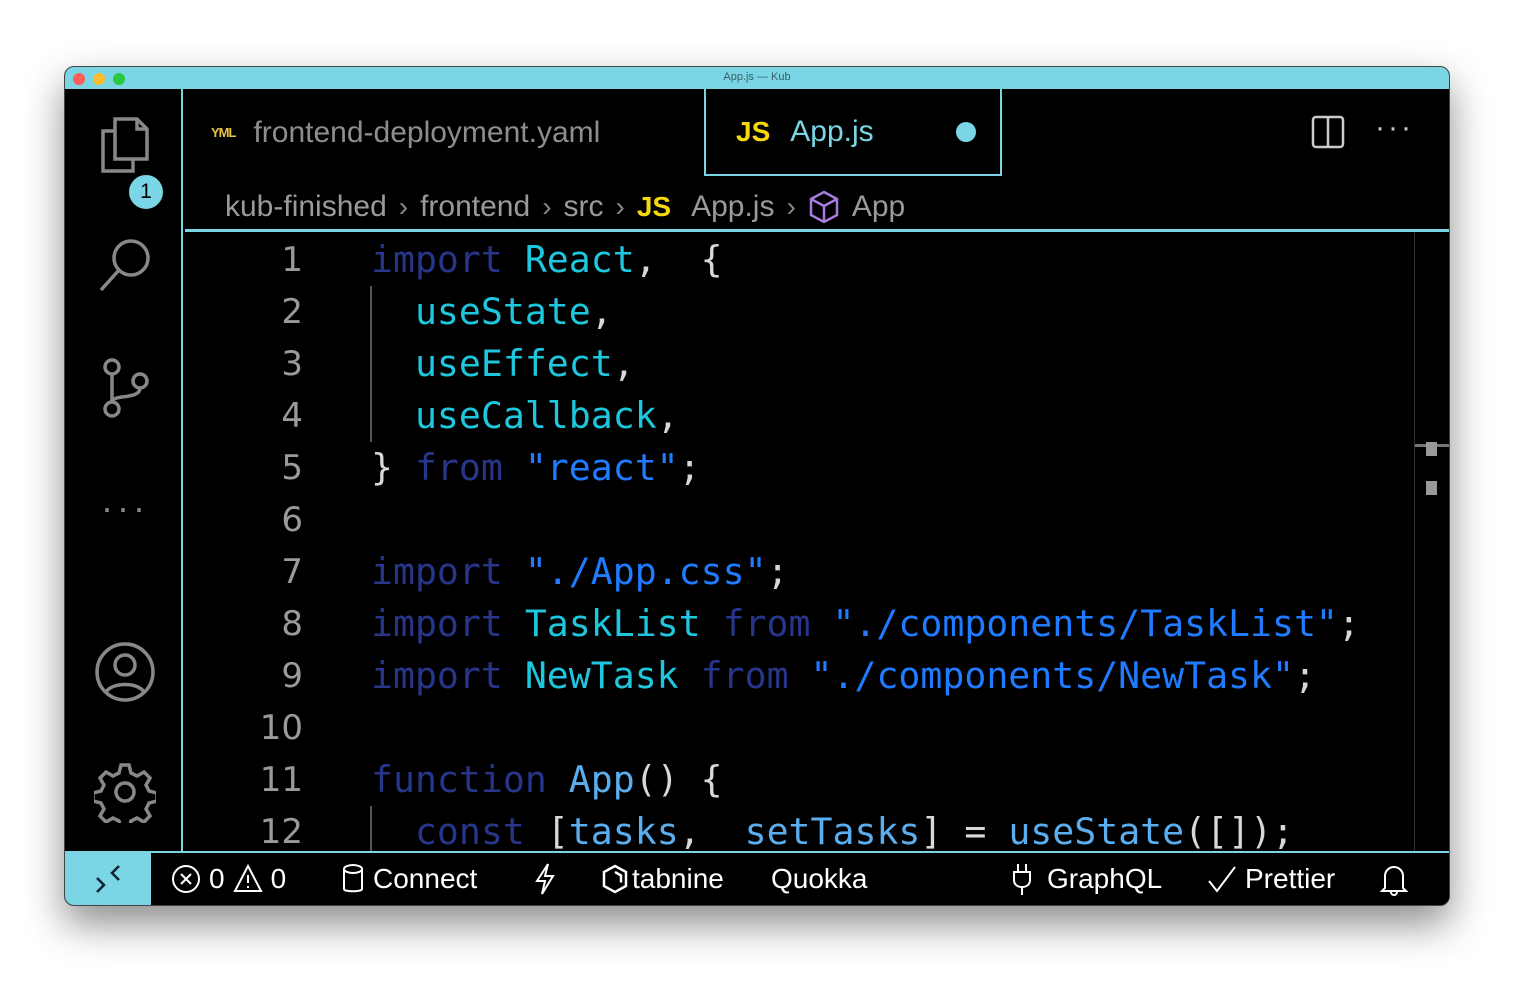 The width and height of the screenshot is (1522, 983). Describe the element at coordinates (964, 831) in the screenshot. I see `code-token: ] =` at that location.